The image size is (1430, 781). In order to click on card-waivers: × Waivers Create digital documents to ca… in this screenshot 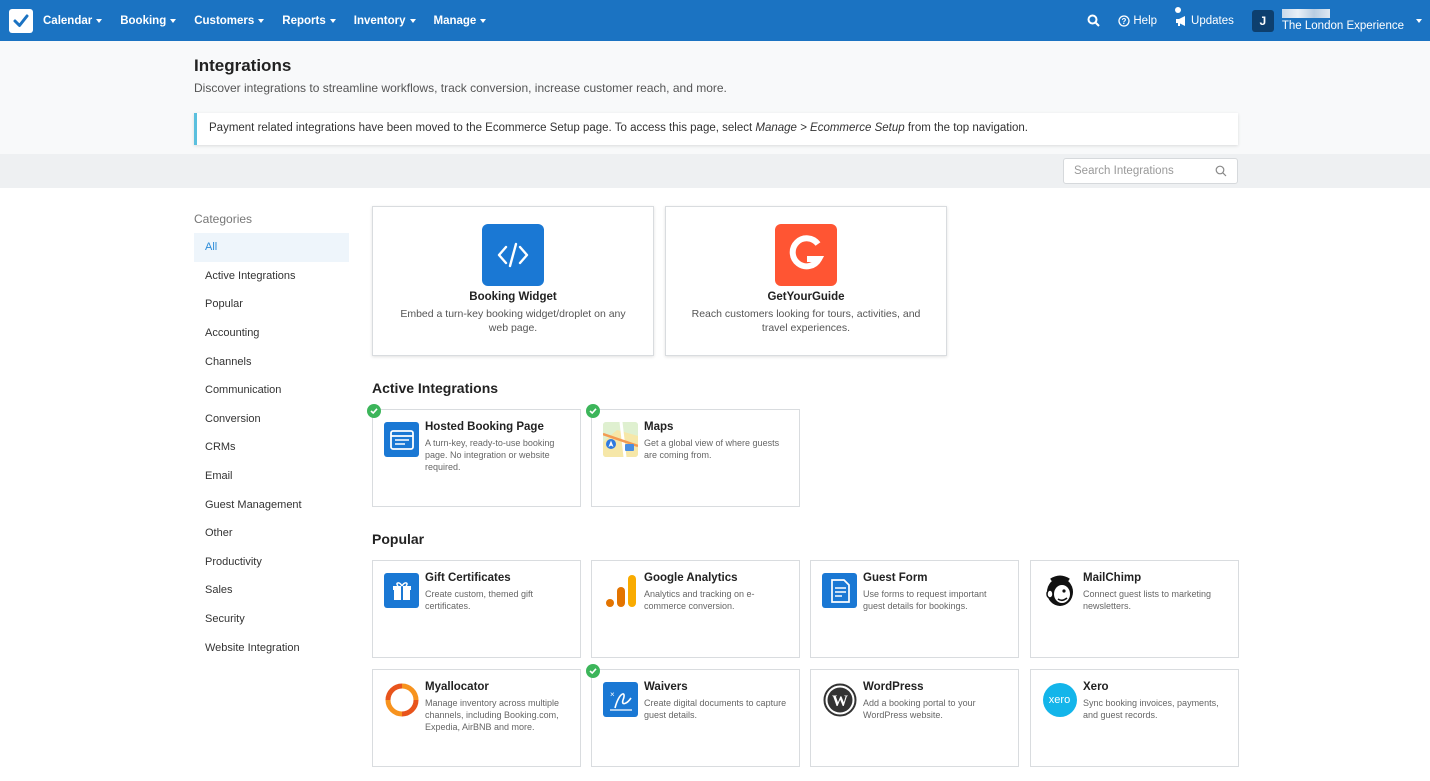, I will do `click(695, 718)`.